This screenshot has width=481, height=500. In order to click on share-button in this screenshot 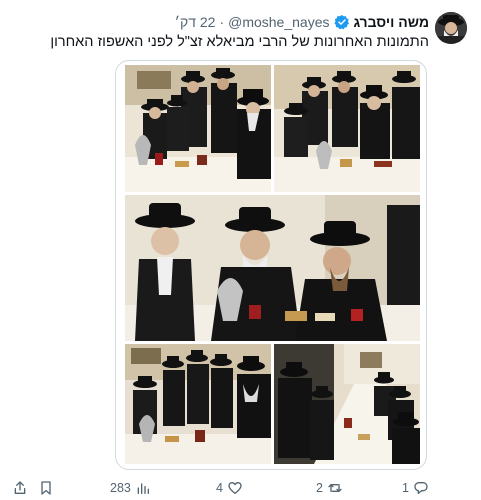, I will do `click(20, 488)`.